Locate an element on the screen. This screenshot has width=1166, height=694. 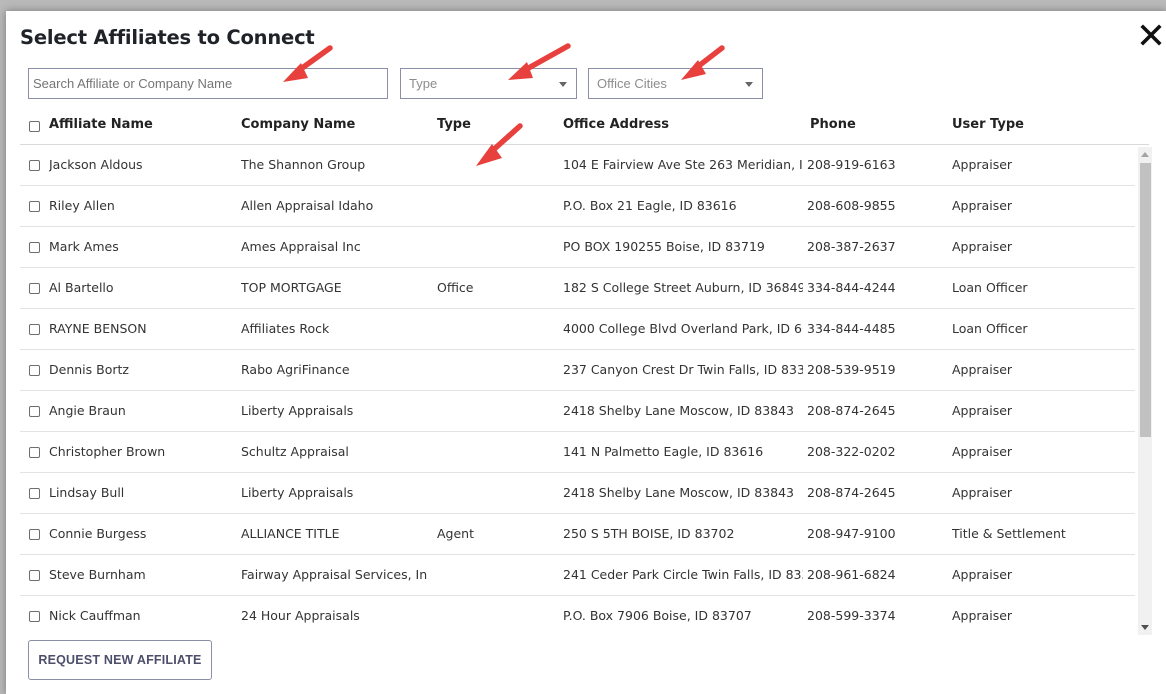
phone-cell: 208-322-0202 is located at coordinates (851, 451).